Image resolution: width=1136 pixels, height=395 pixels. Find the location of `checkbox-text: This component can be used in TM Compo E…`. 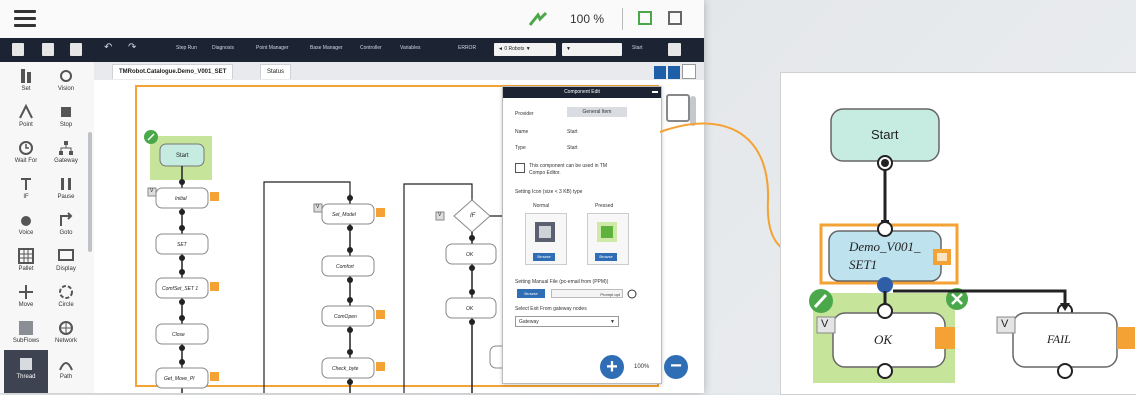

checkbox-text: This component can be used in TM Compo E… is located at coordinates (568, 169).